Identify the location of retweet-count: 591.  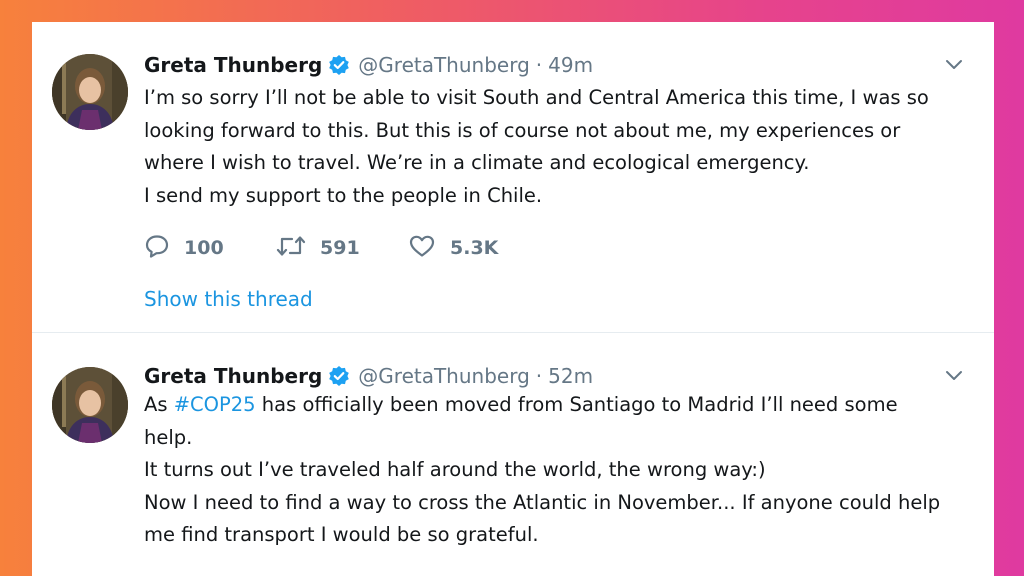
(340, 248).